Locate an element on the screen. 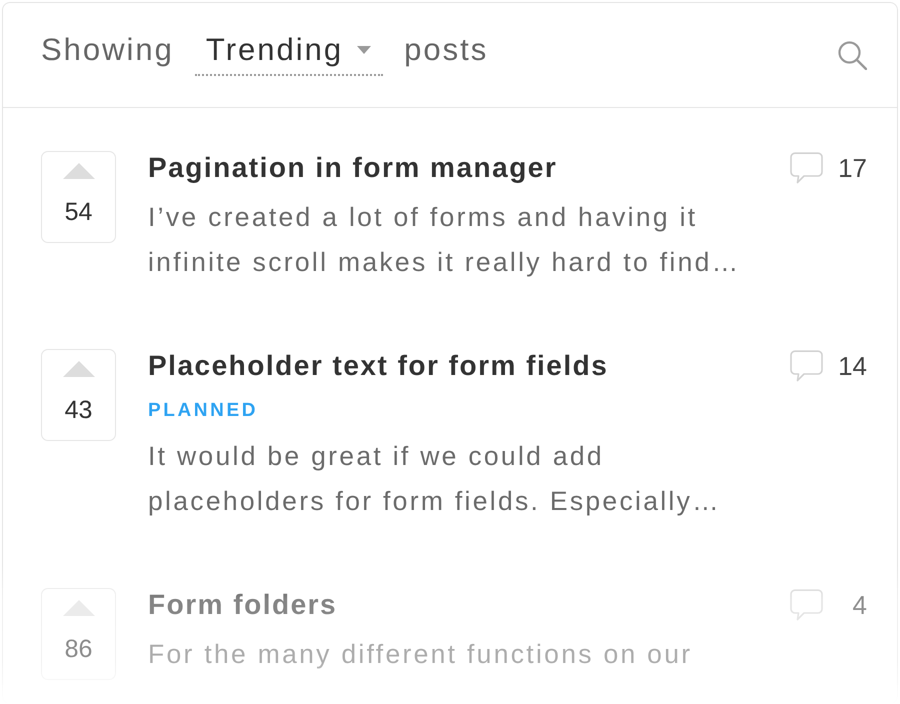 This screenshot has height=704, width=900. comment-count: 17 is located at coordinates (852, 168).